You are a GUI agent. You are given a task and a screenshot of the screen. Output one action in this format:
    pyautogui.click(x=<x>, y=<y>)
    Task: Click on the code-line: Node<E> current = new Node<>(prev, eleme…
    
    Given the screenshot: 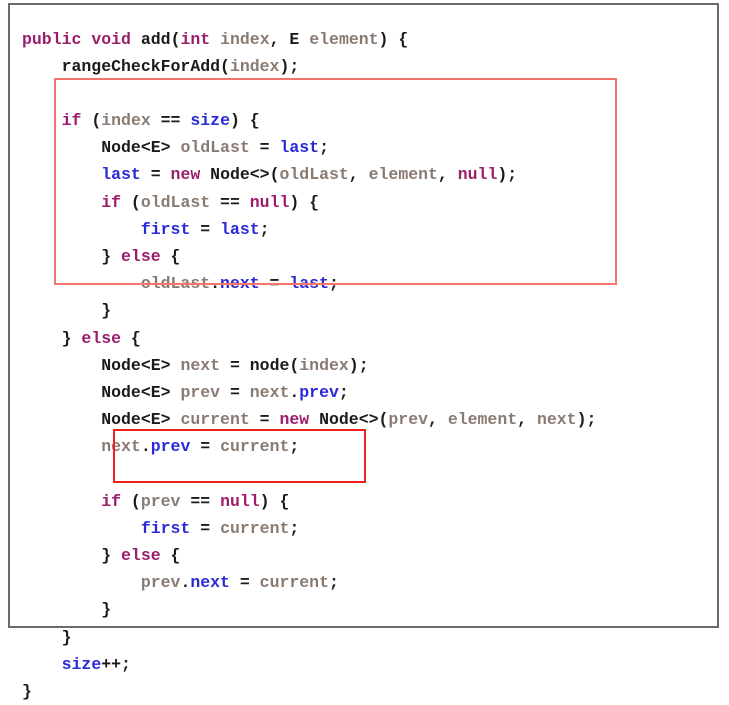 What is the action you would take?
    pyautogui.click(x=369, y=419)
    